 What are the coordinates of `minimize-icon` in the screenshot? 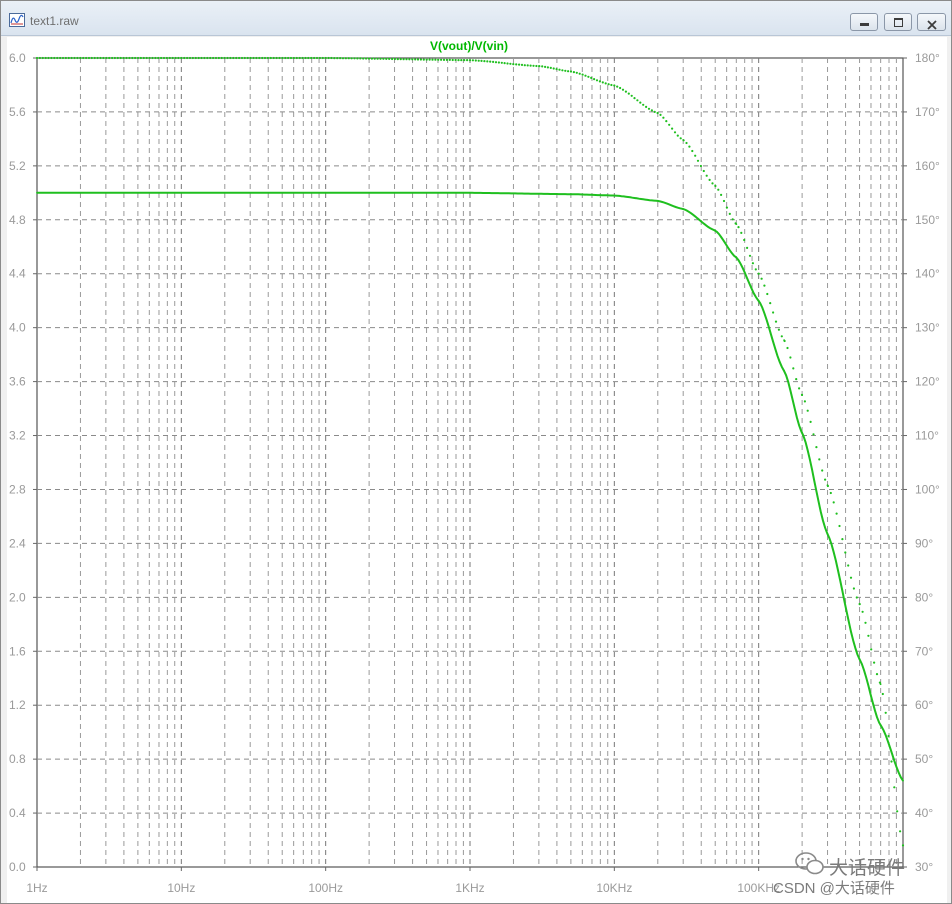 It's located at (864, 24).